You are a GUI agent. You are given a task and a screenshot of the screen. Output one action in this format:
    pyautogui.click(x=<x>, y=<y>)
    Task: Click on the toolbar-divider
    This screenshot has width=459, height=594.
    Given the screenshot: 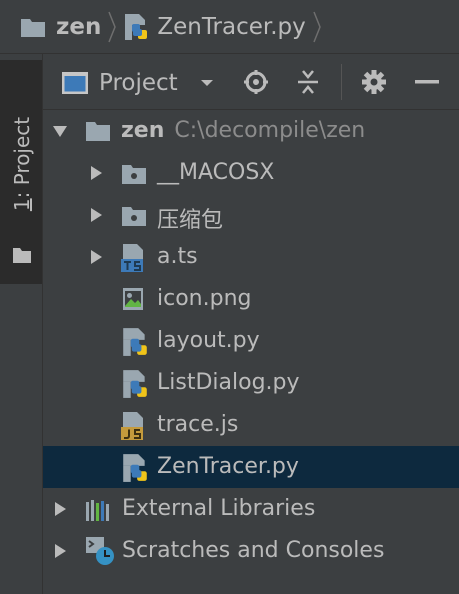 What is the action you would take?
    pyautogui.click(x=341, y=82)
    